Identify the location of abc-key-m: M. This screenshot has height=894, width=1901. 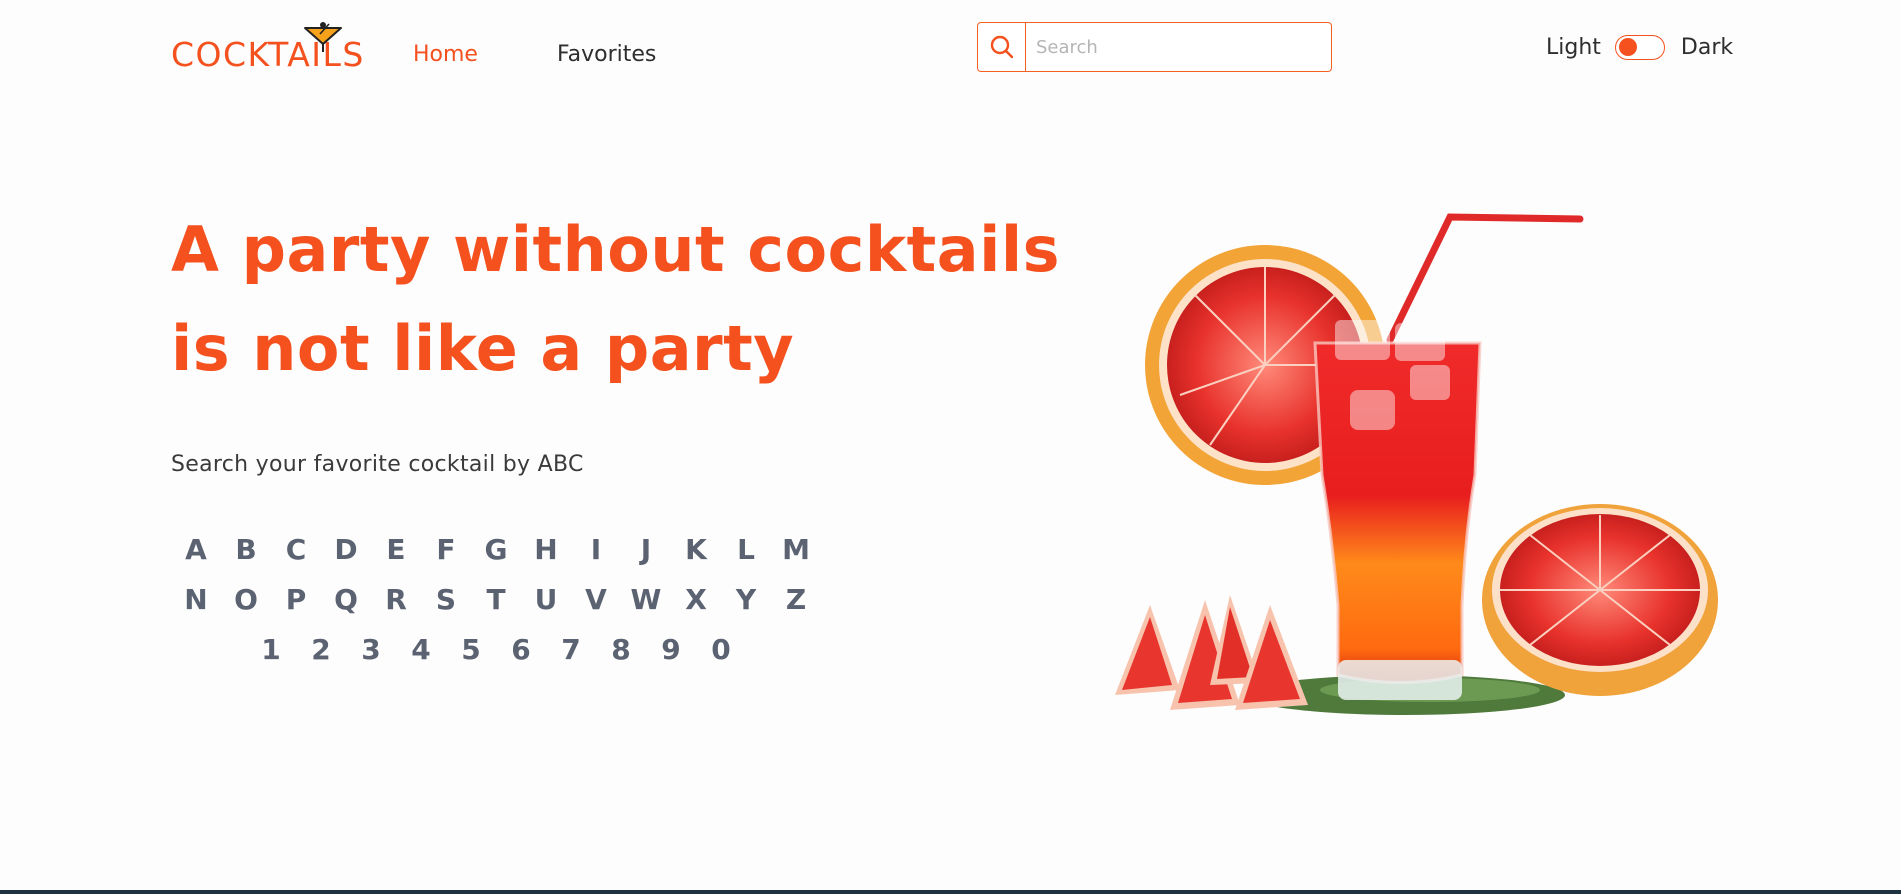
(796, 550).